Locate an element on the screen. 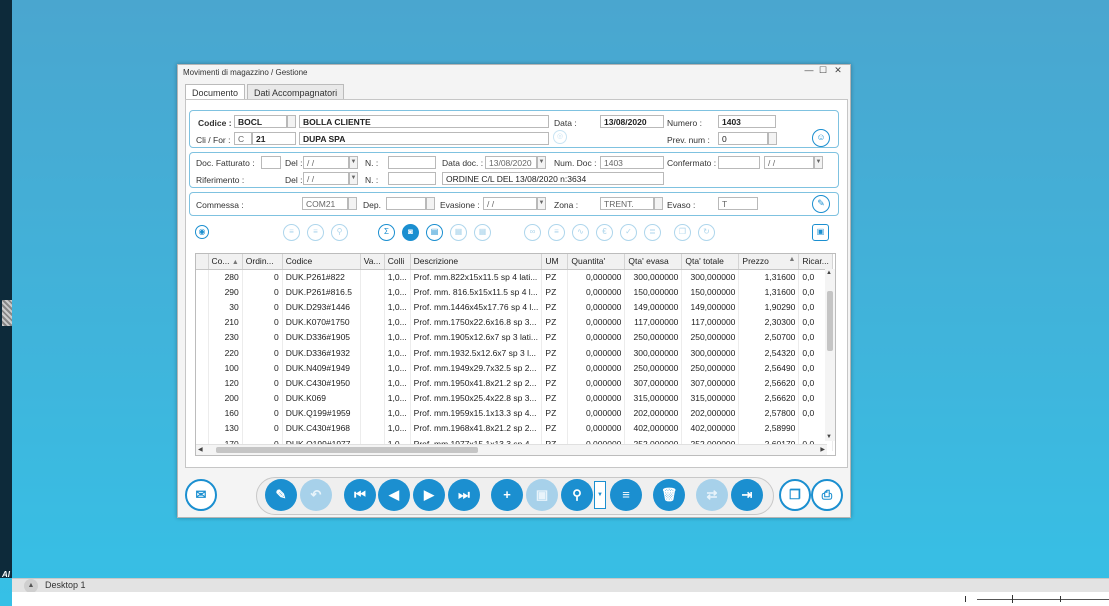 The image size is (1109, 606). settings-grid-icon: ▣ is located at coordinates (820, 232).